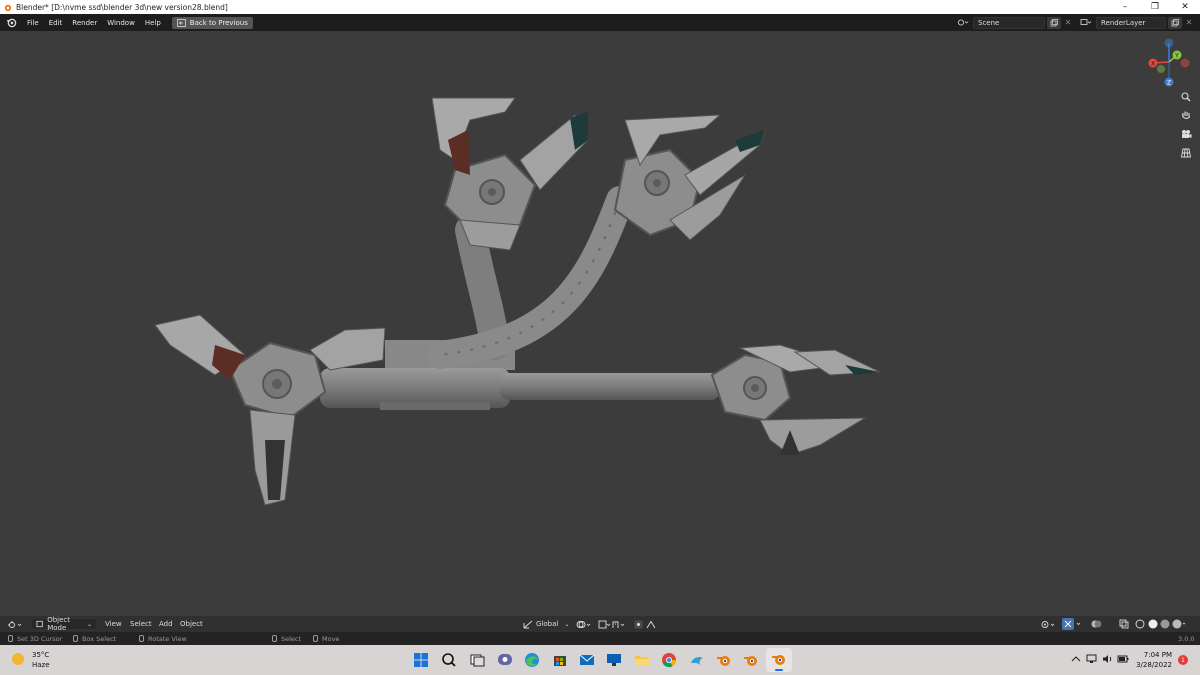 The width and height of the screenshot is (1200, 675). I want to click on zoom-icon, so click(1186, 97).